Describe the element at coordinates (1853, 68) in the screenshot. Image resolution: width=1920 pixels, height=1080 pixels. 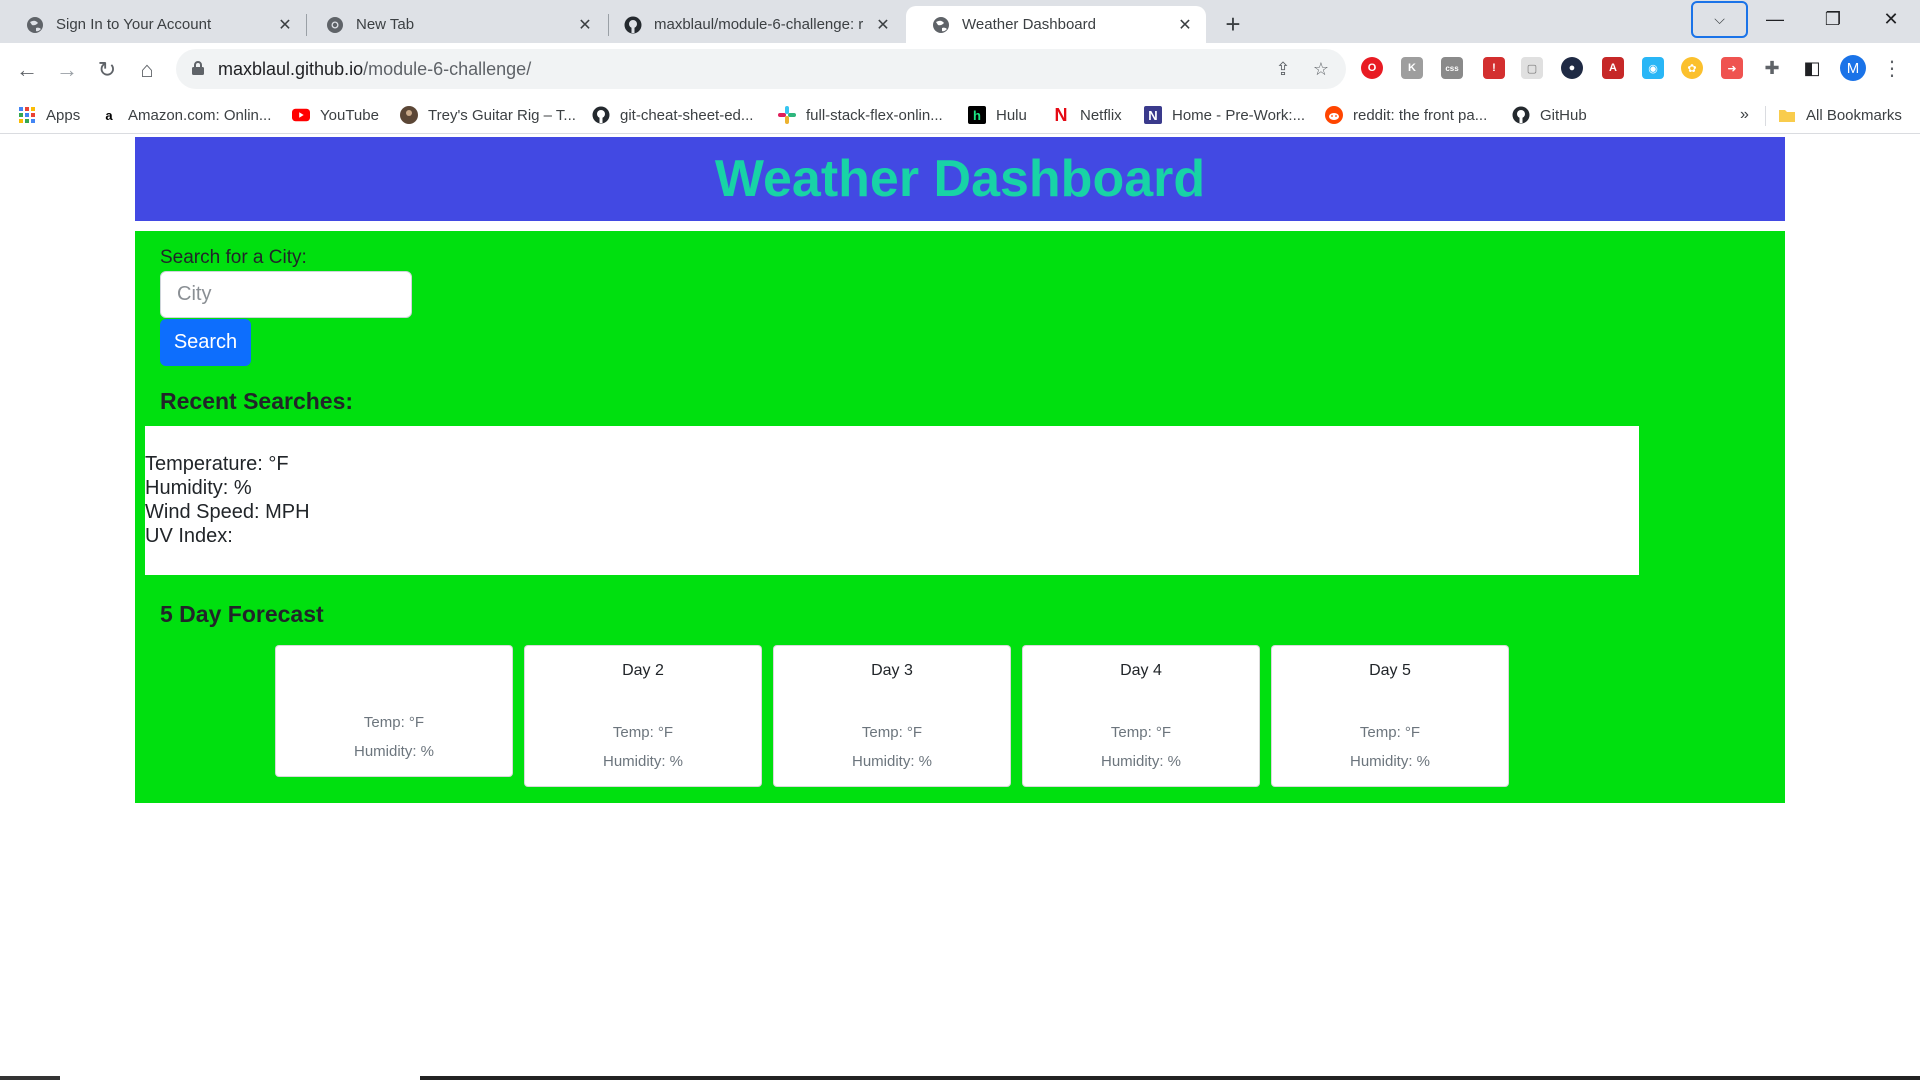
I see `profile-avatar: M` at that location.